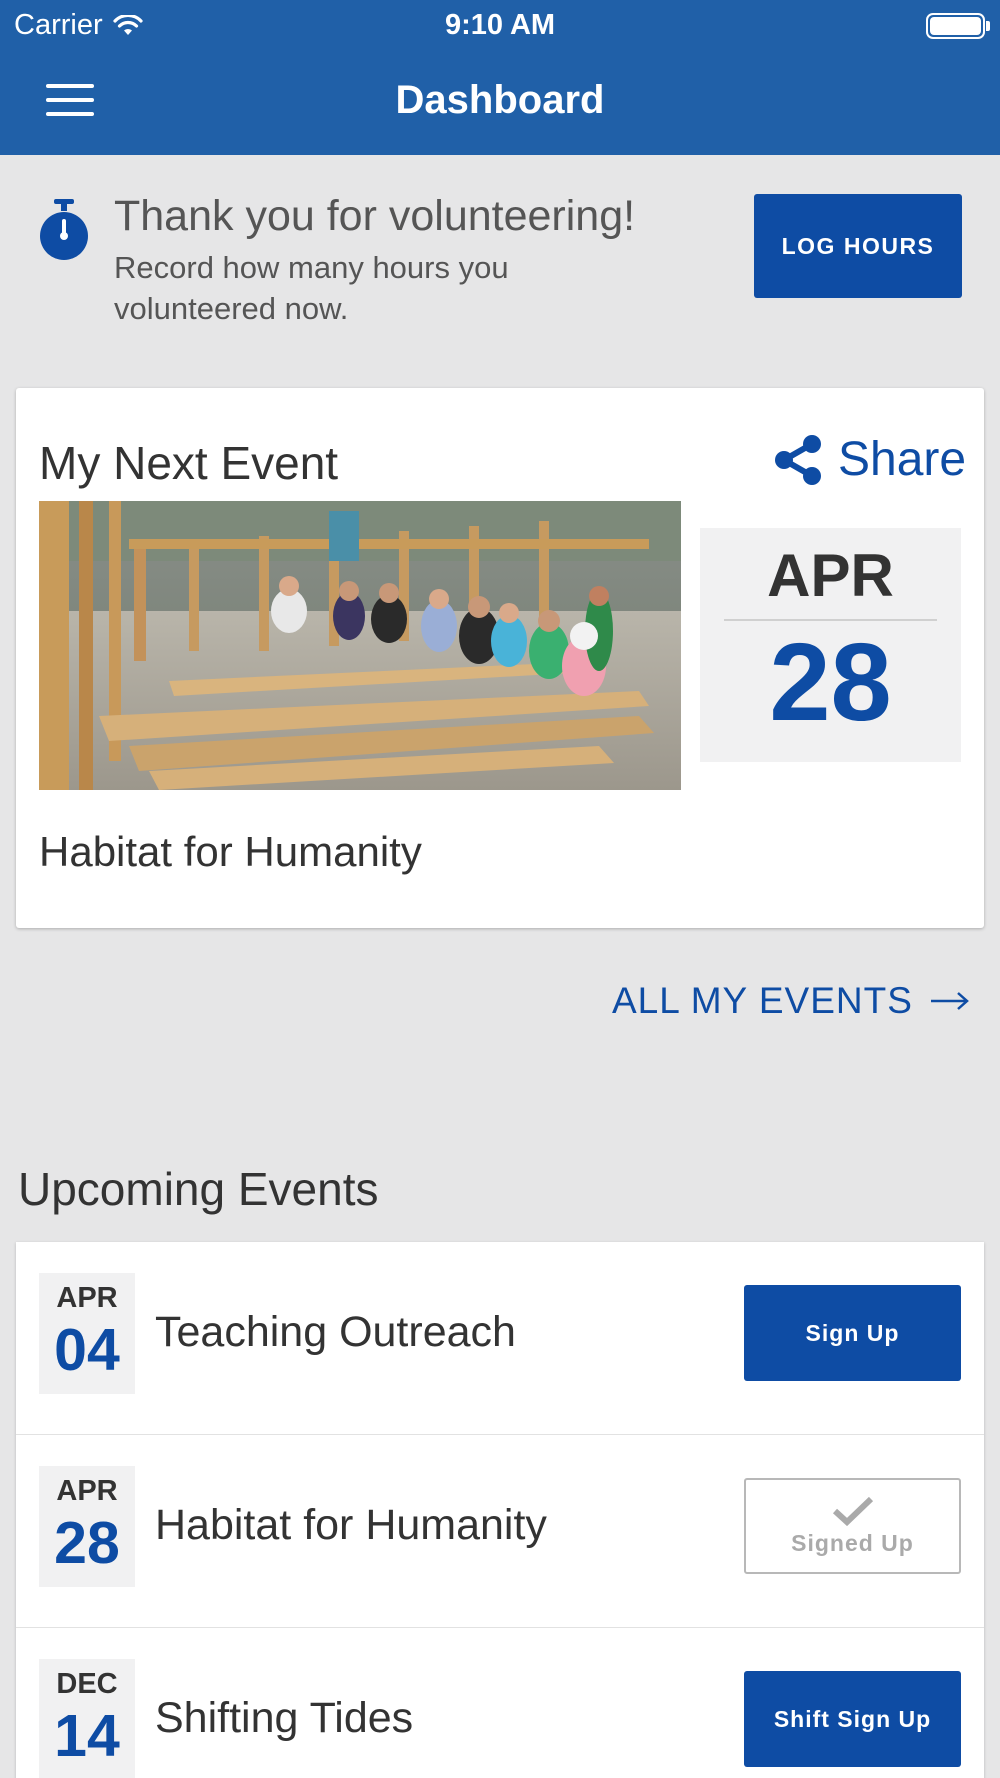 The image size is (1000, 1778). What do you see at coordinates (284, 1718) in the screenshot?
I see `event-name: Shifting Tides` at bounding box center [284, 1718].